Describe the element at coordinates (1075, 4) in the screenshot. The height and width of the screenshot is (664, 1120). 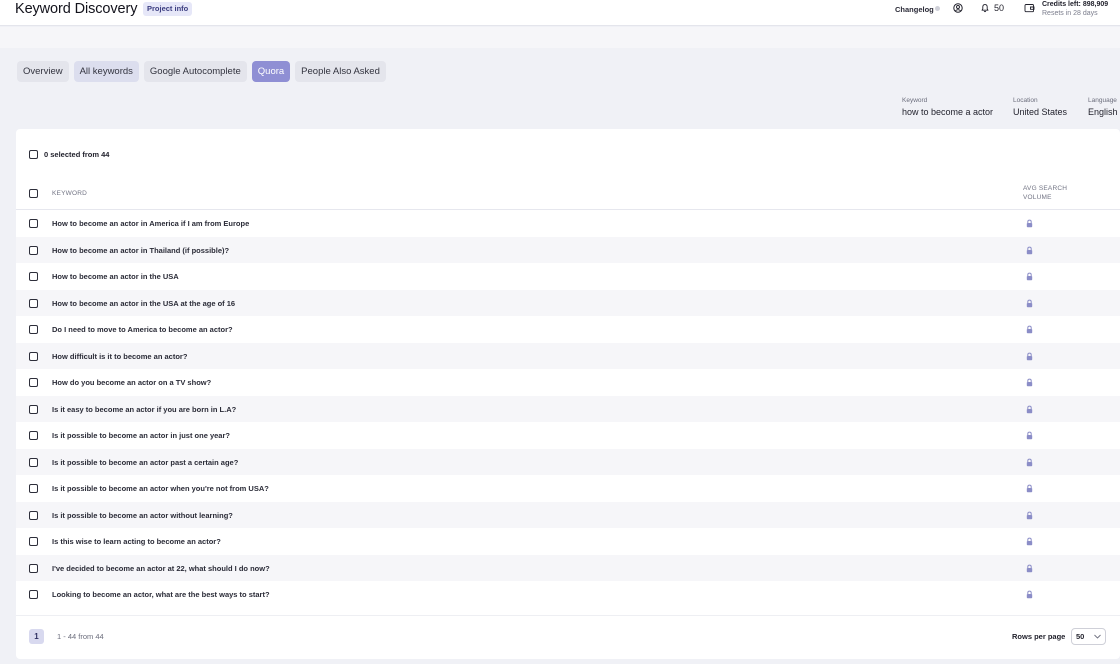
I see `credits-left: Credits left: 898,909` at that location.